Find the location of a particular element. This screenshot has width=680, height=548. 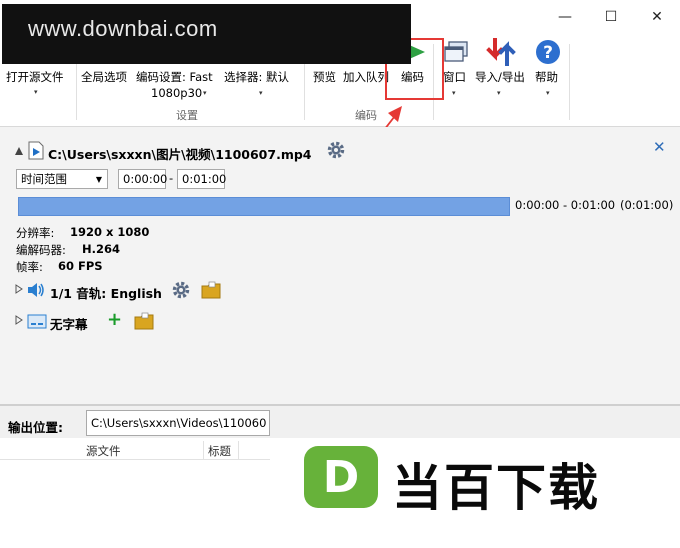

subtitle-label: 无字幕 is located at coordinates (69, 324).